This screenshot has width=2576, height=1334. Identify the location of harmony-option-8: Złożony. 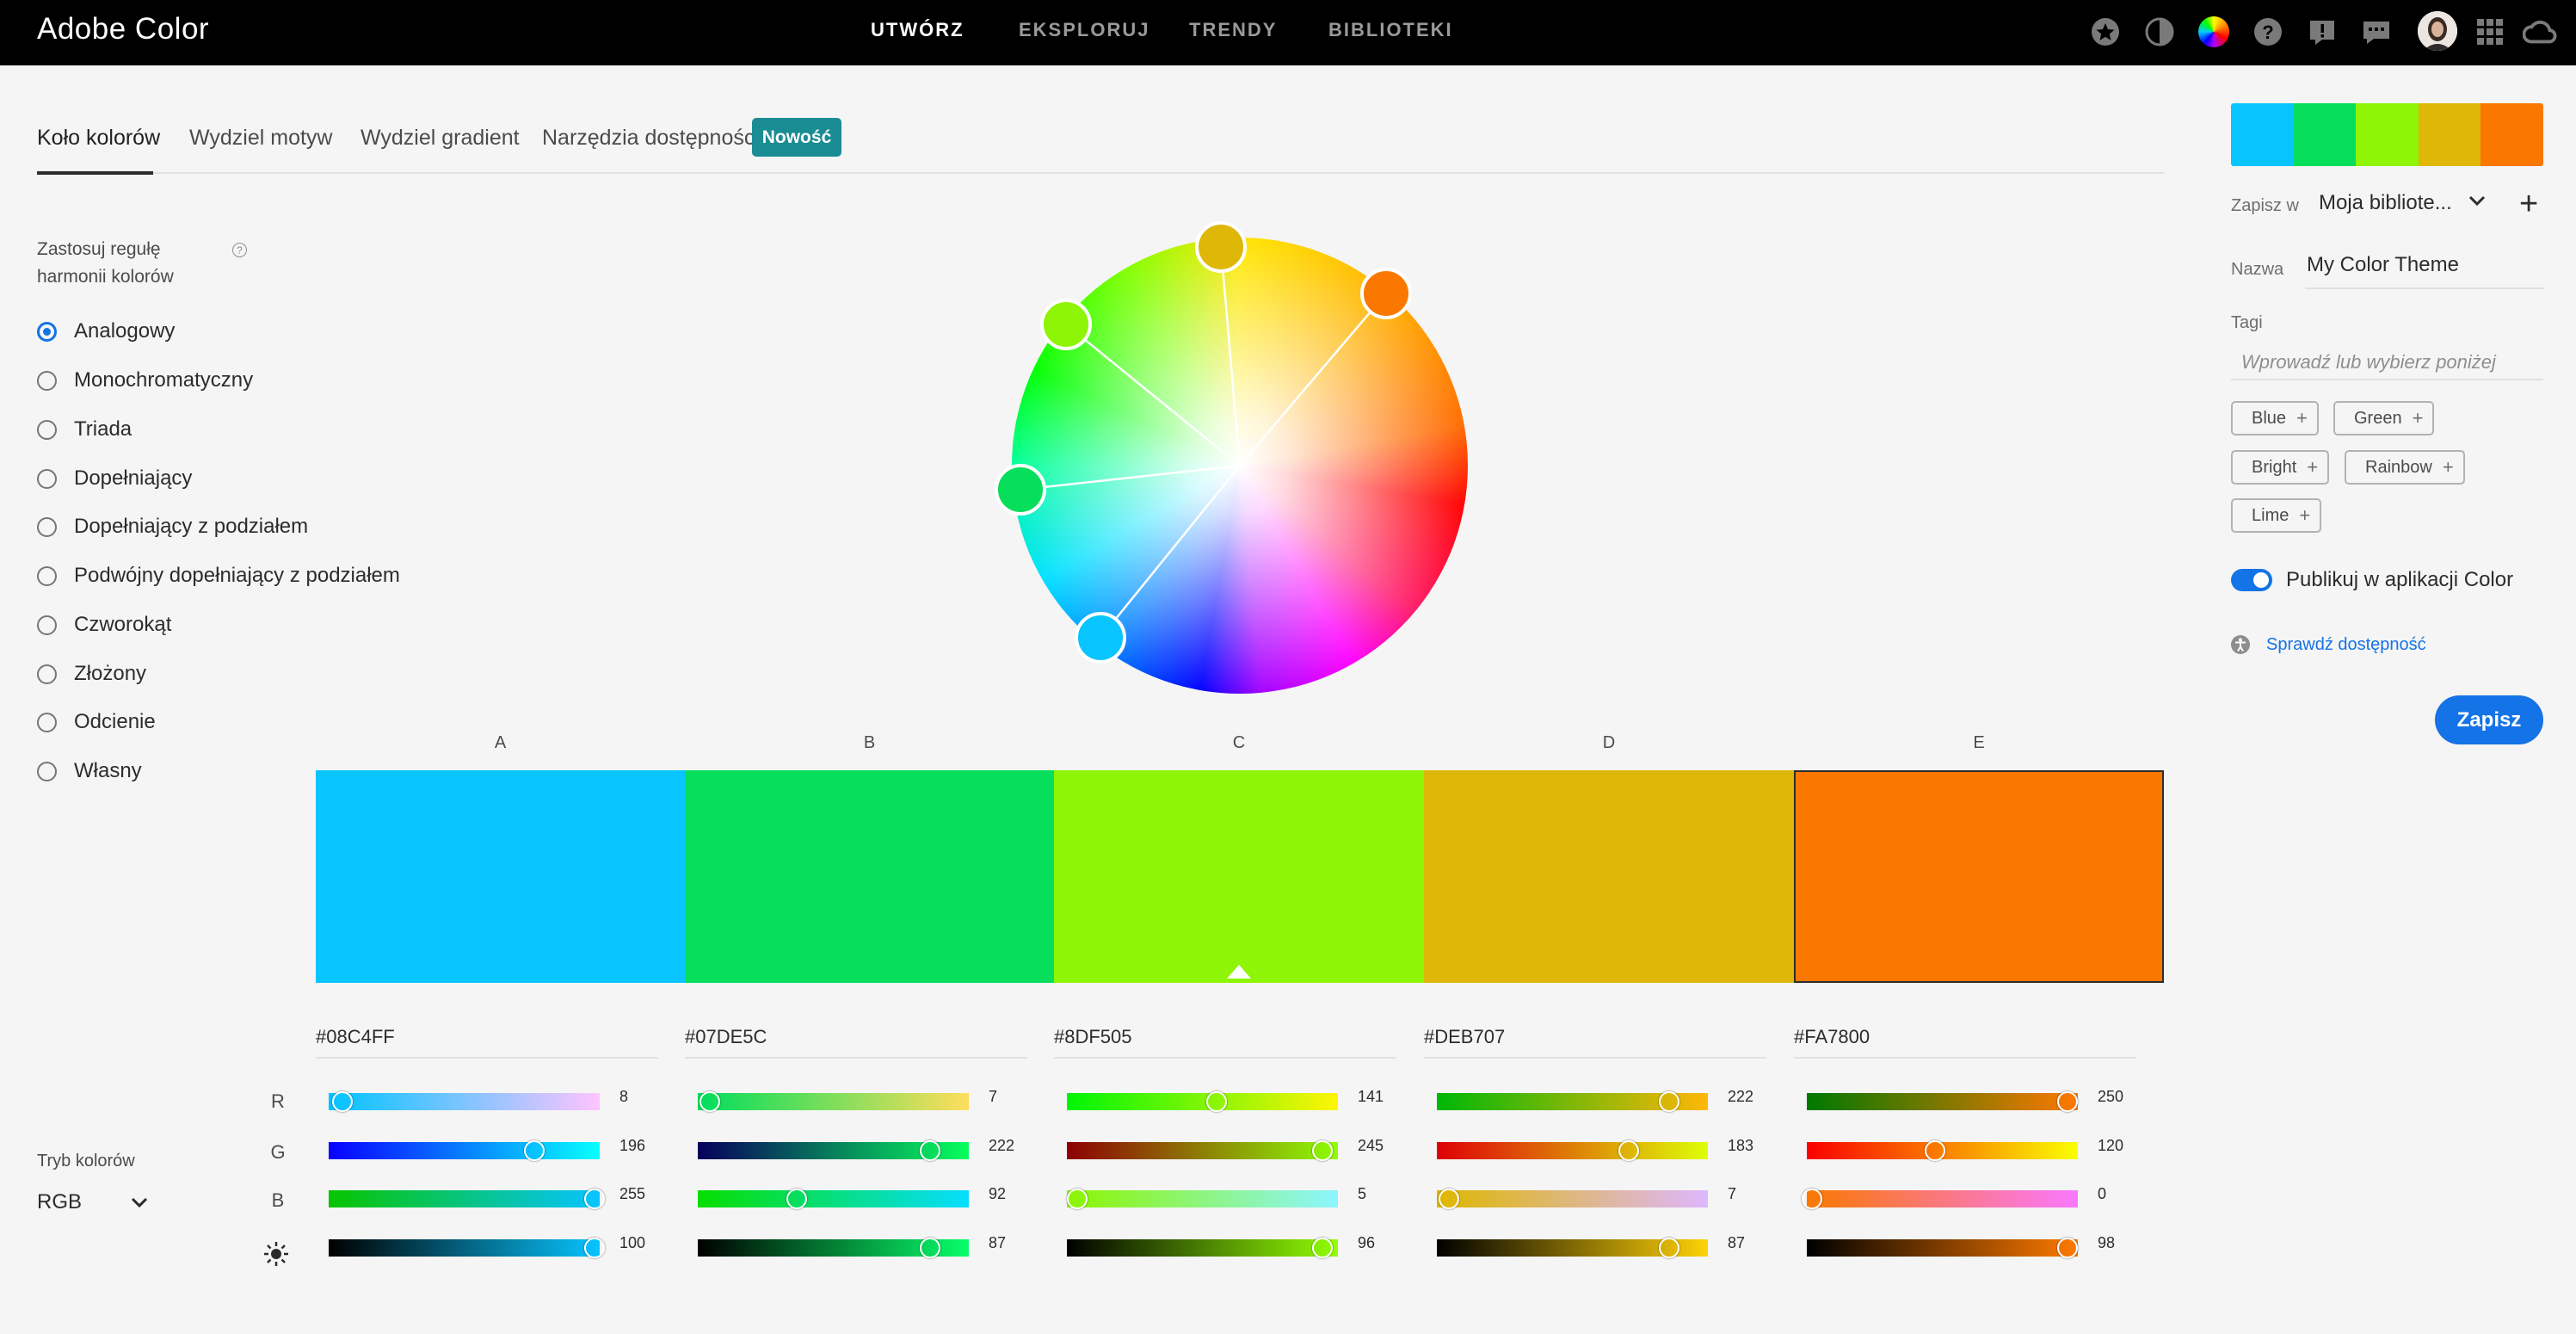
(295, 674).